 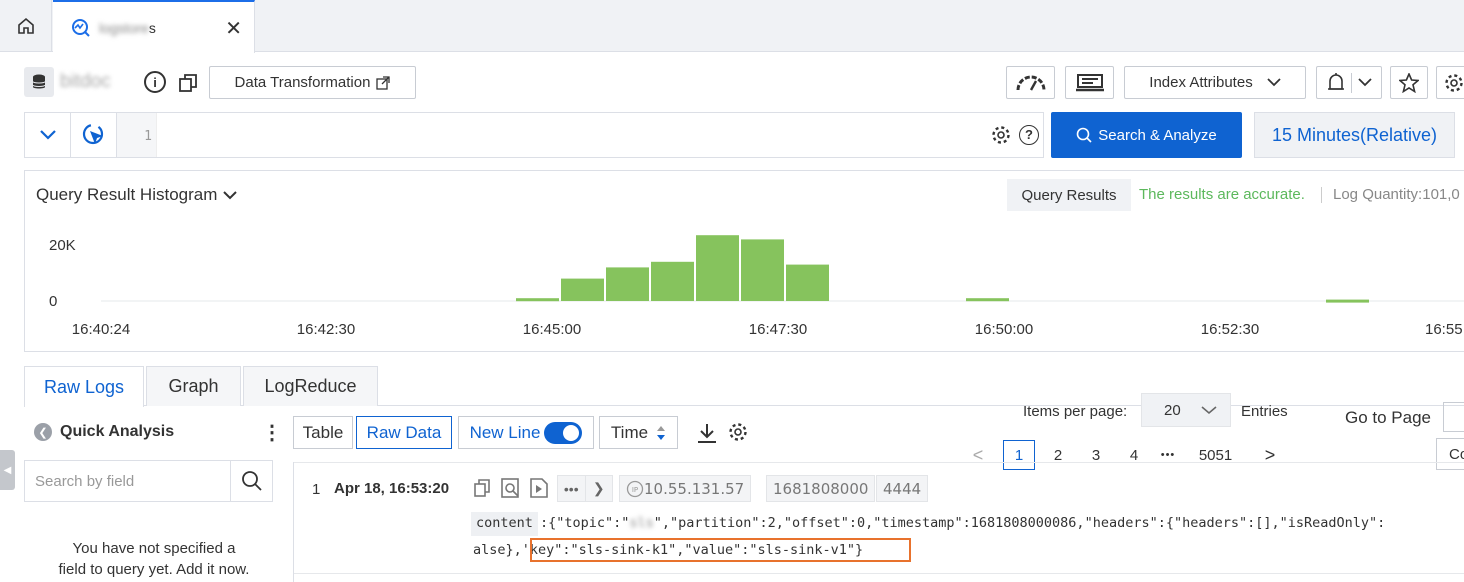 I want to click on logstore-name: bitdoc, so click(x=85, y=81).